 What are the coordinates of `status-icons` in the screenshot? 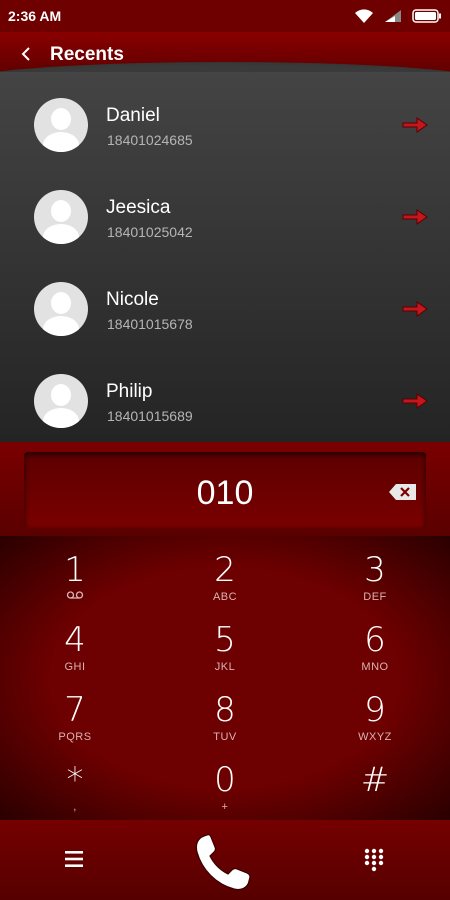 It's located at (398, 16).